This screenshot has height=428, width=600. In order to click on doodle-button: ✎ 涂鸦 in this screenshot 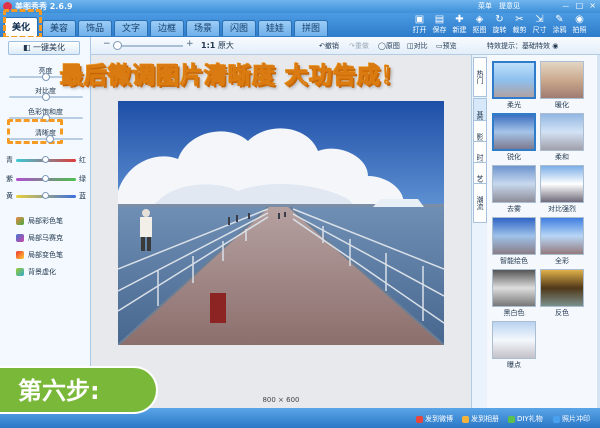, I will do `click(559, 25)`.